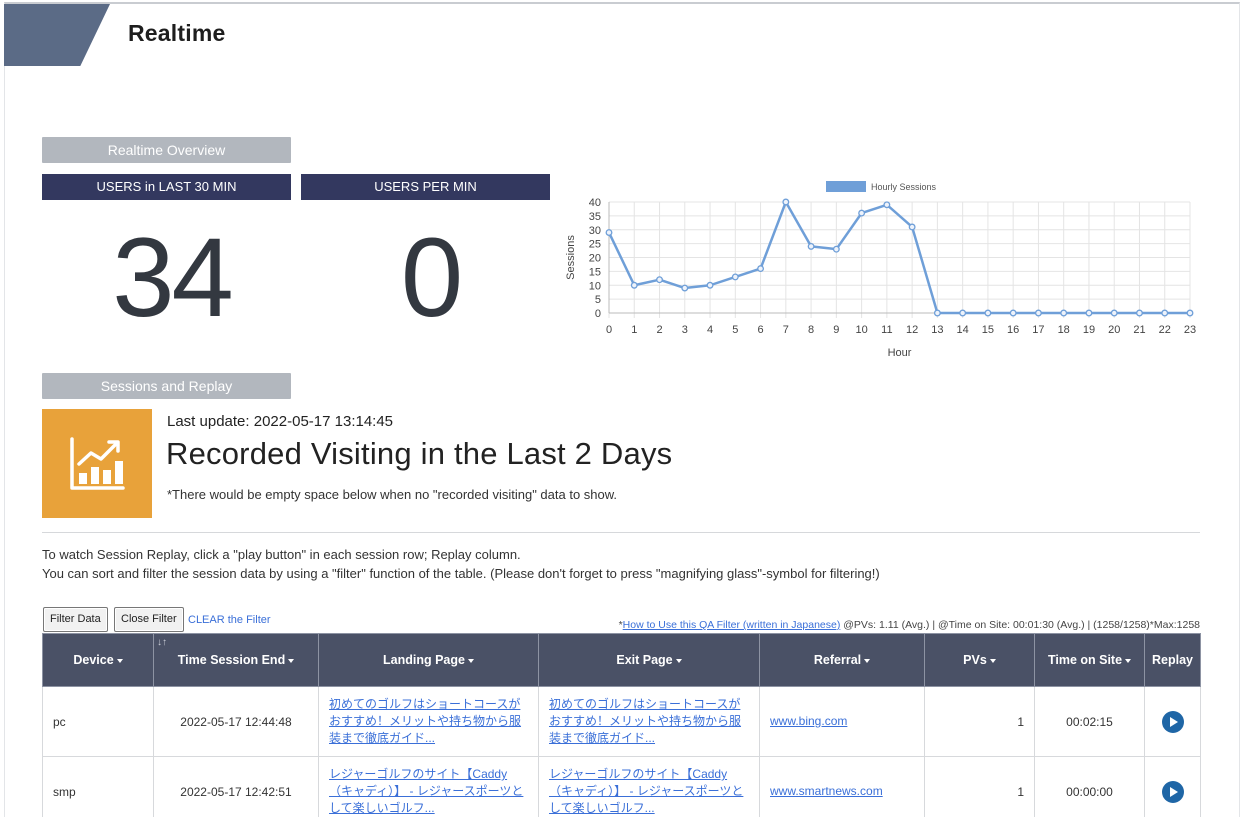  I want to click on x-tick-label: 22, so click(1165, 330).